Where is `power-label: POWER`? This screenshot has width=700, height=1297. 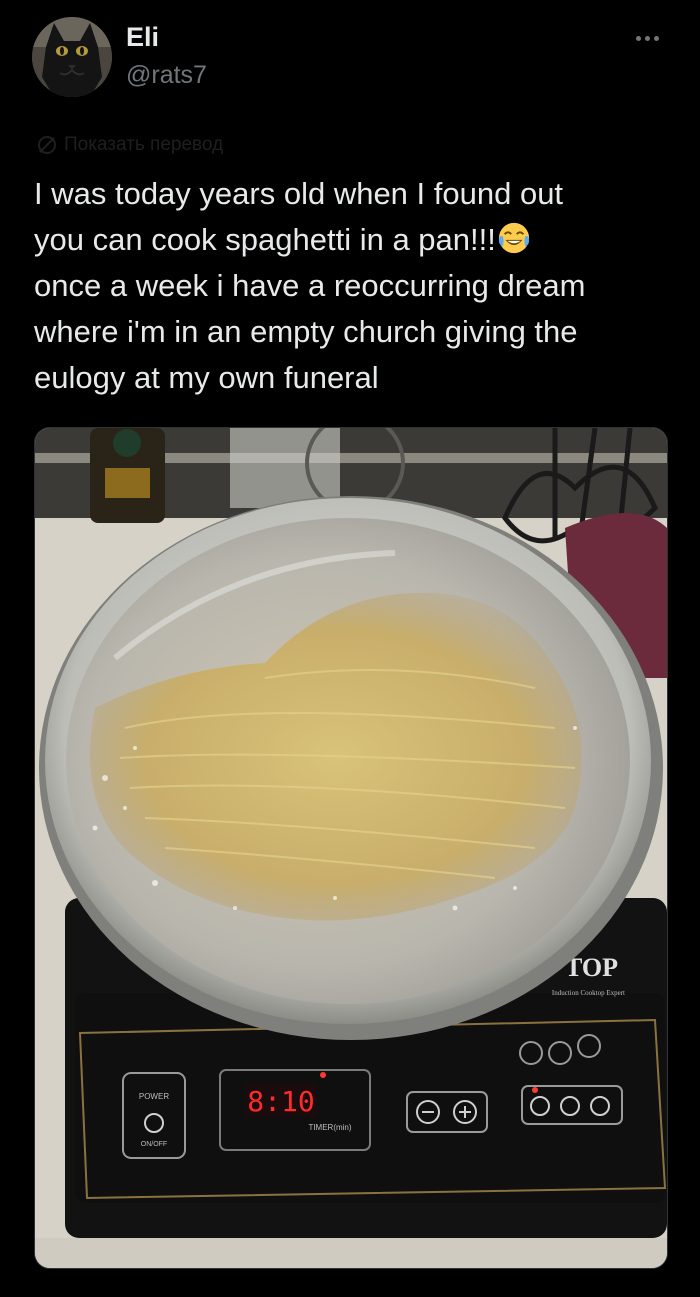 power-label: POWER is located at coordinates (154, 1096).